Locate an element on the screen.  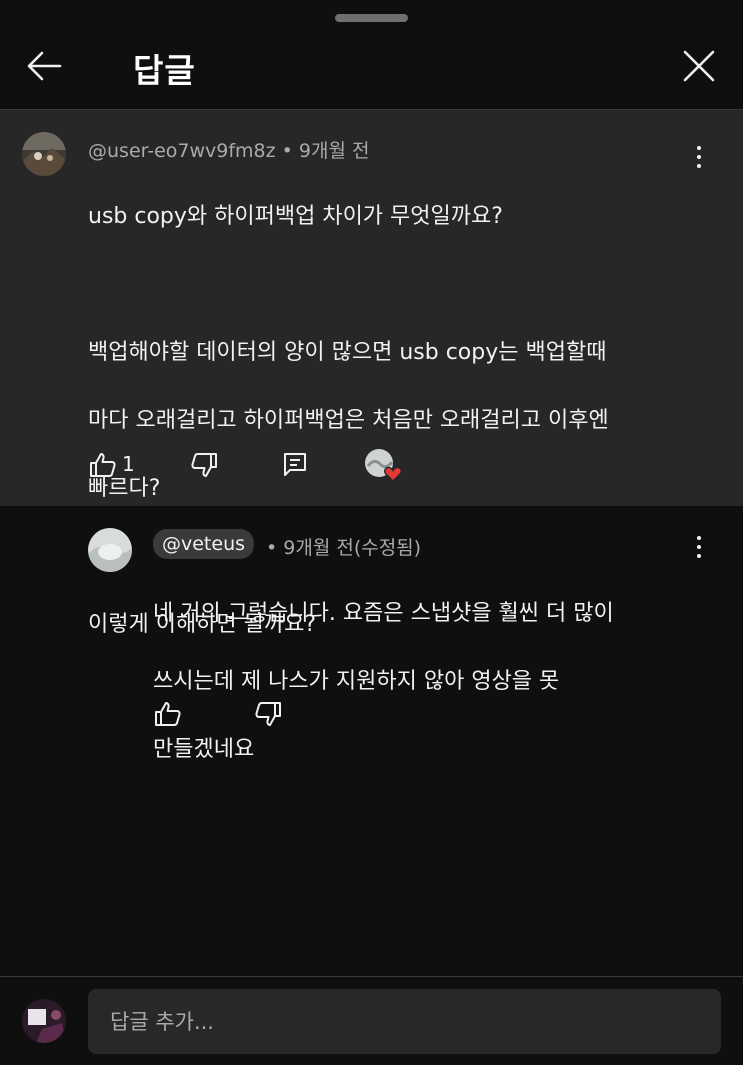
close-icon is located at coordinates (699, 66).